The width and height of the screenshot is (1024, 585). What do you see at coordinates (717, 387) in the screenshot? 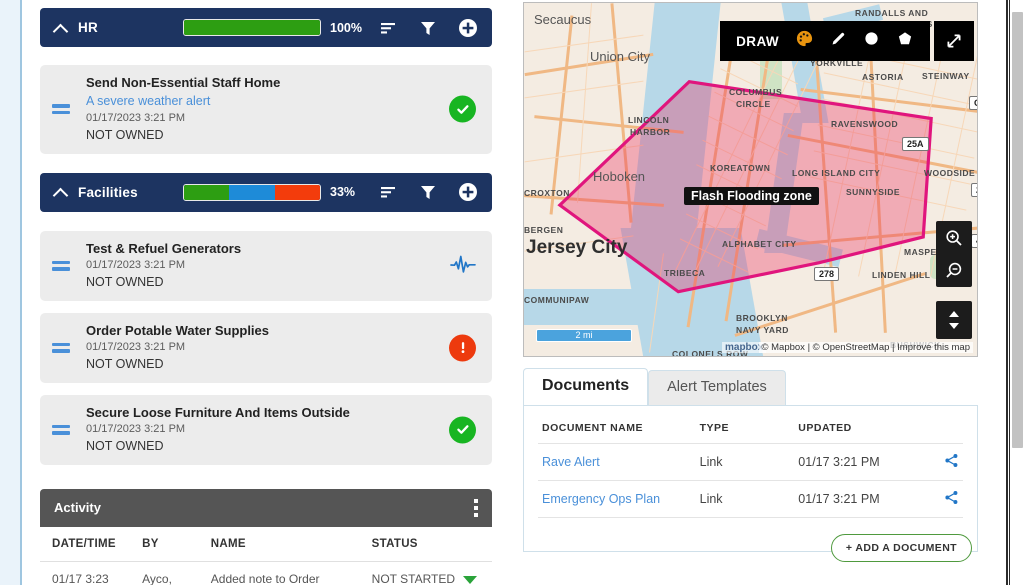
I see `tab-alert-templates: Alert Templates` at bounding box center [717, 387].